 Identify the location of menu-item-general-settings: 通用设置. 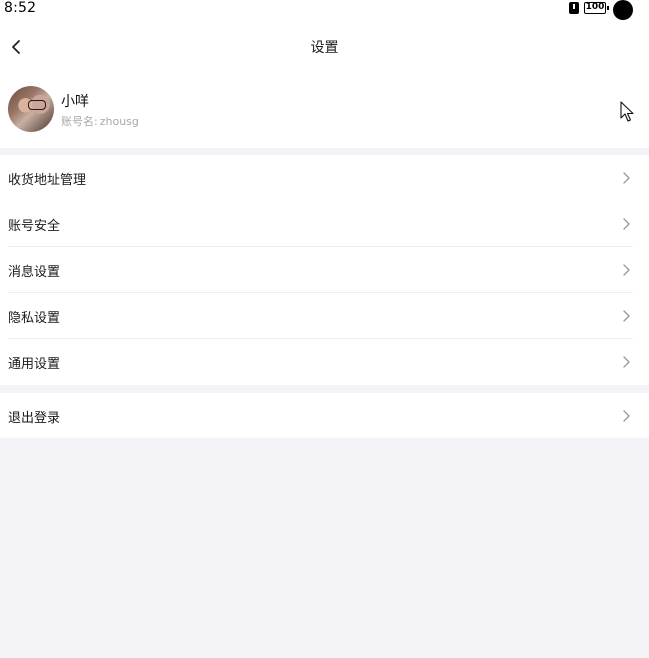
(324, 362).